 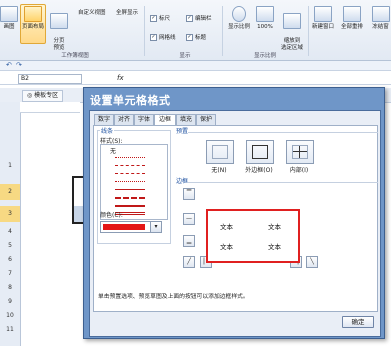 I want to click on ribbon-btn-fullscreen: 全屏显示, so click(x=131, y=13).